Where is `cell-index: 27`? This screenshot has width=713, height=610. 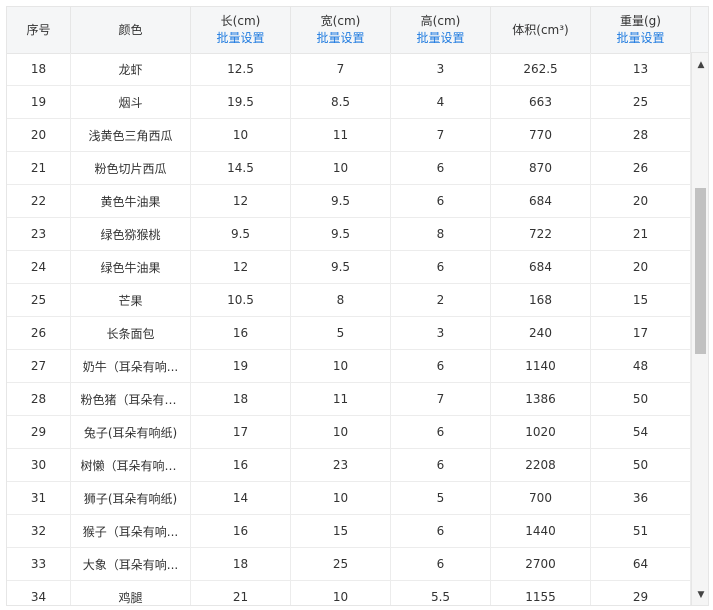
cell-index: 27 is located at coordinates (39, 366).